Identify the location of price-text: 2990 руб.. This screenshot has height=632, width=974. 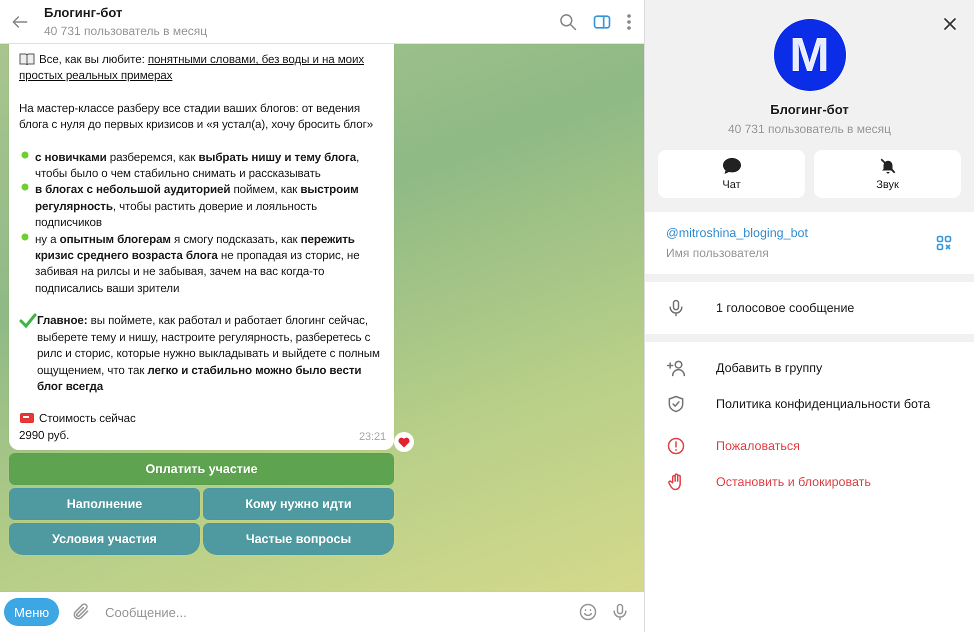
(44, 435).